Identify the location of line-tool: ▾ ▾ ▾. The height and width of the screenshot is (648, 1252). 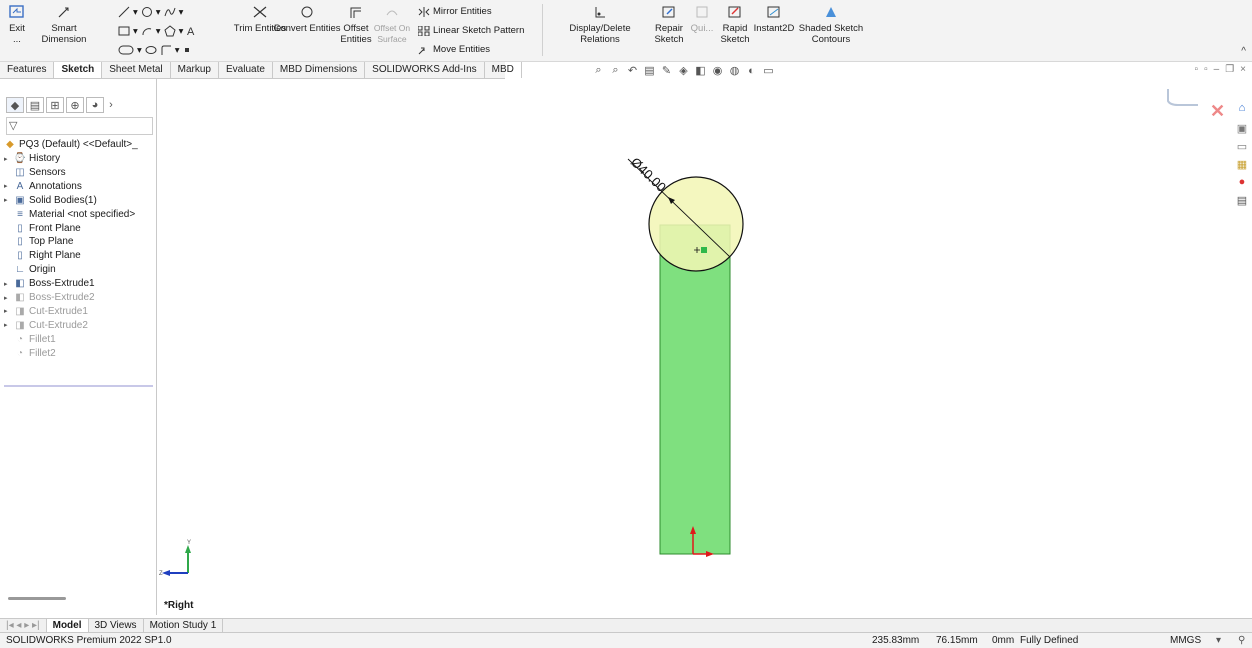
(150, 12).